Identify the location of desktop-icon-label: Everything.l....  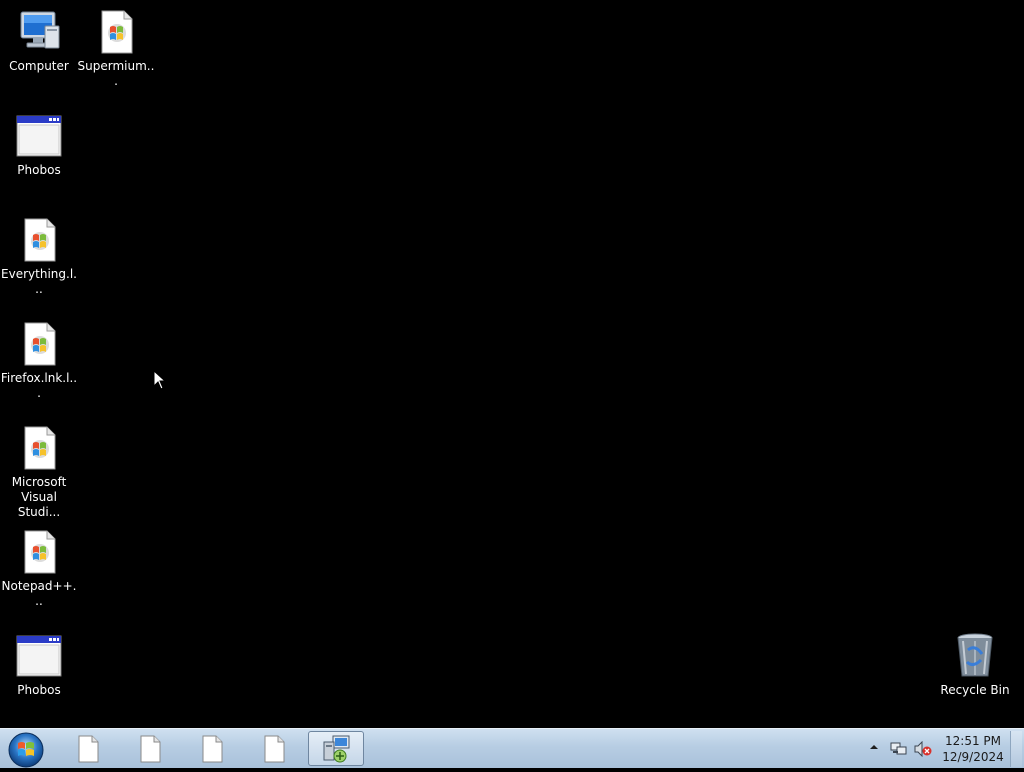
(39, 281).